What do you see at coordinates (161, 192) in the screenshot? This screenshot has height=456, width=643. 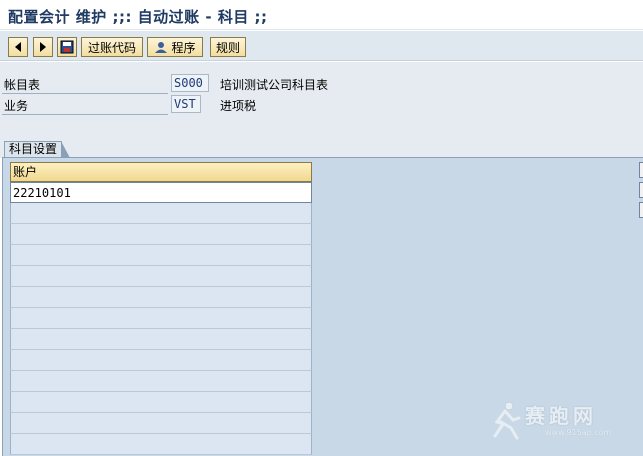 I see `table-row: 22210101` at bounding box center [161, 192].